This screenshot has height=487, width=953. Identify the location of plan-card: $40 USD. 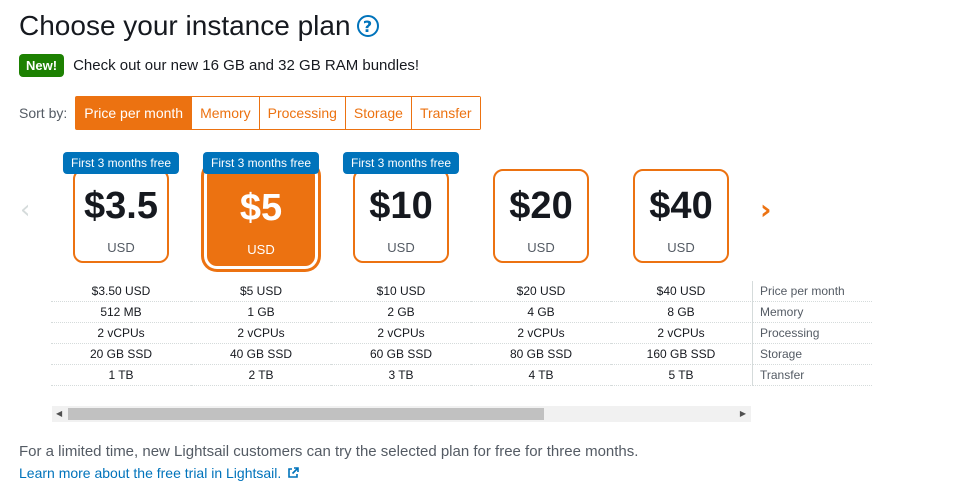
(681, 216).